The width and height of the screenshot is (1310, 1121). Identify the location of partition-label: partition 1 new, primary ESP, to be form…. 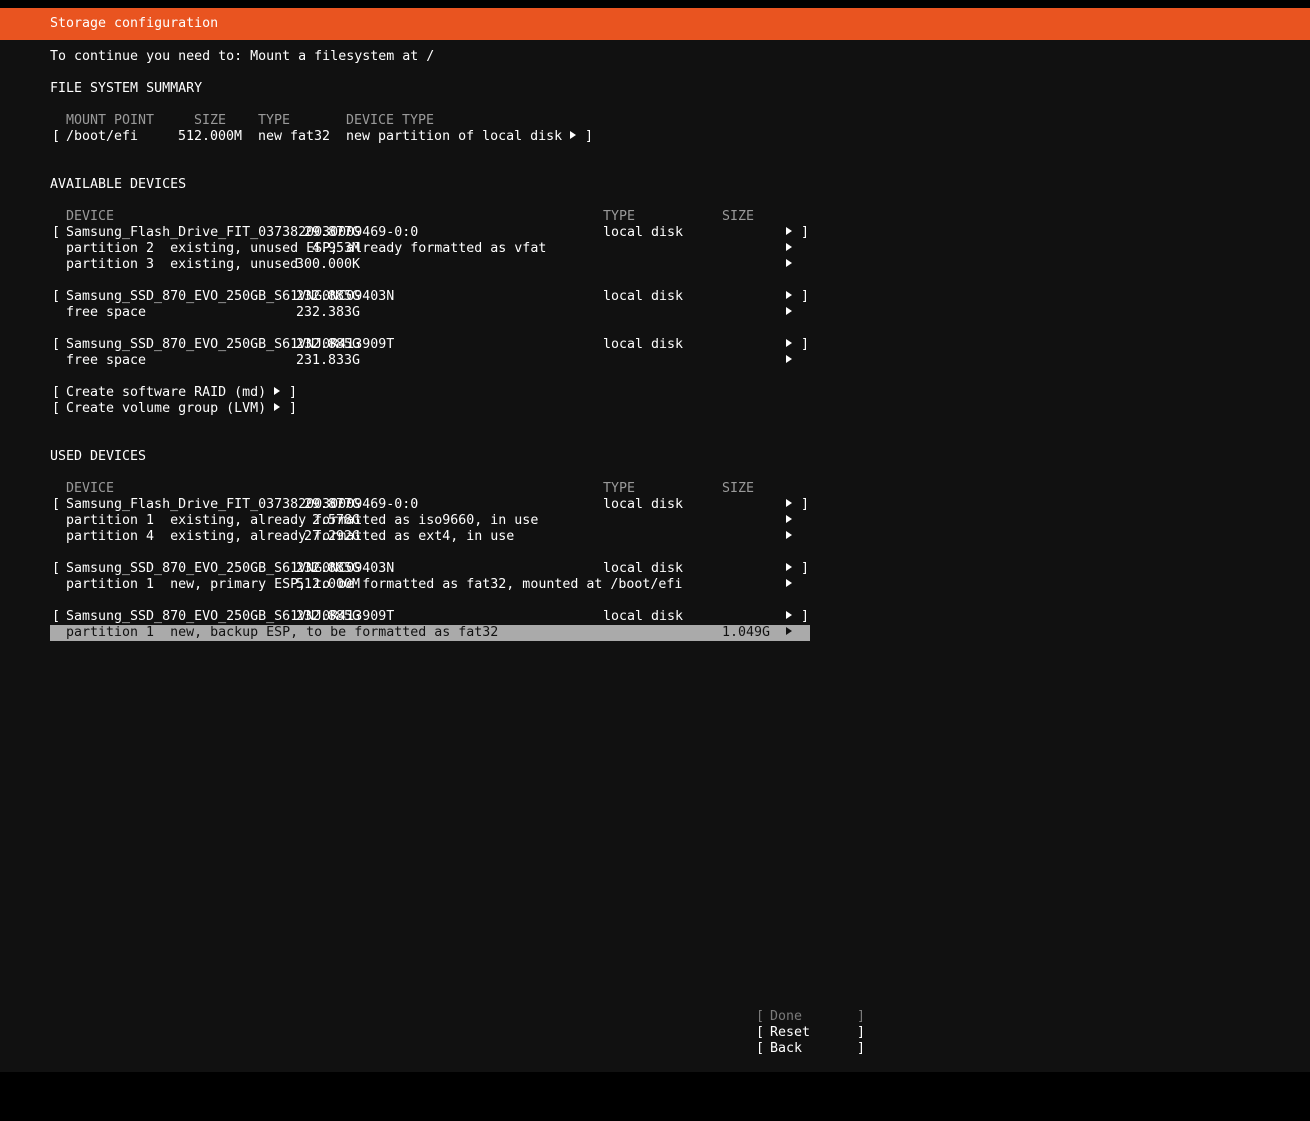
(374, 584).